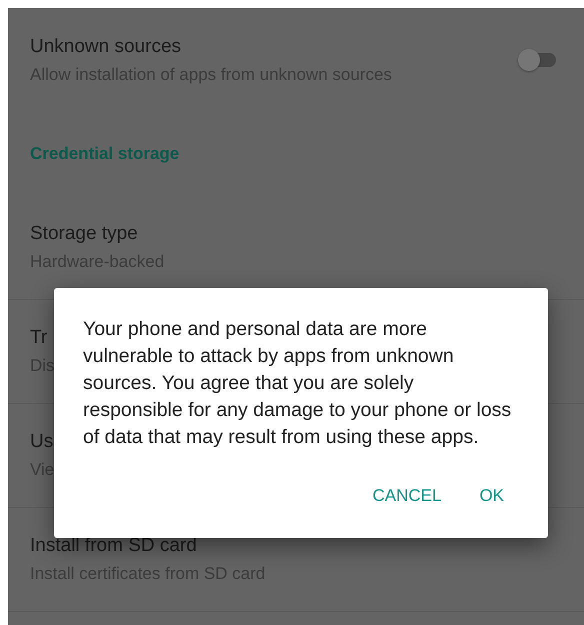  Describe the element at coordinates (42, 442) in the screenshot. I see `setting-title: Us` at that location.